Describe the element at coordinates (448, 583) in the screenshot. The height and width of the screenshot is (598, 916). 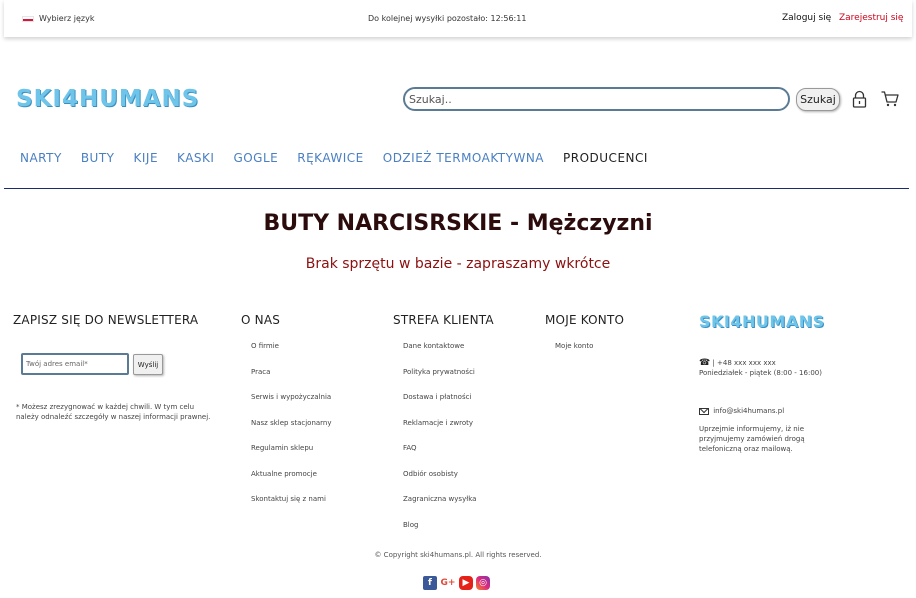
I see `google-plus-icon: G+` at that location.